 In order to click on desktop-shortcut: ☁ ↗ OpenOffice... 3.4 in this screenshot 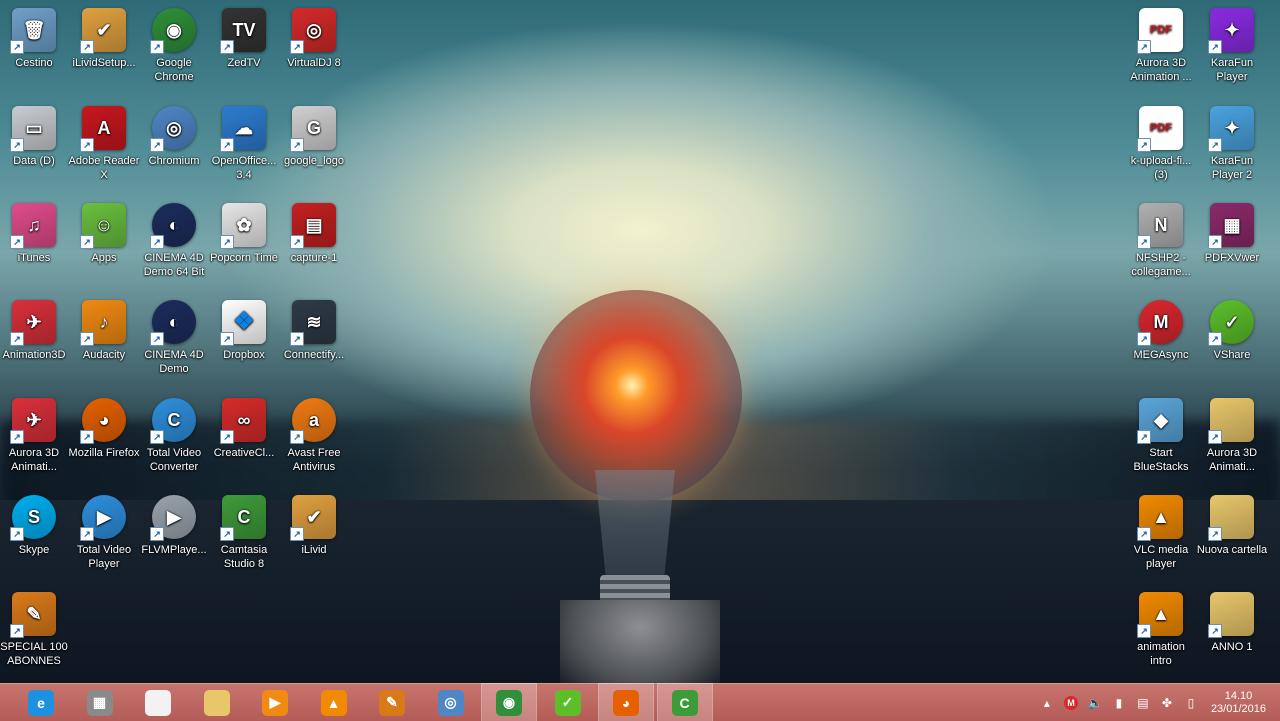, I will do `click(244, 141)`.